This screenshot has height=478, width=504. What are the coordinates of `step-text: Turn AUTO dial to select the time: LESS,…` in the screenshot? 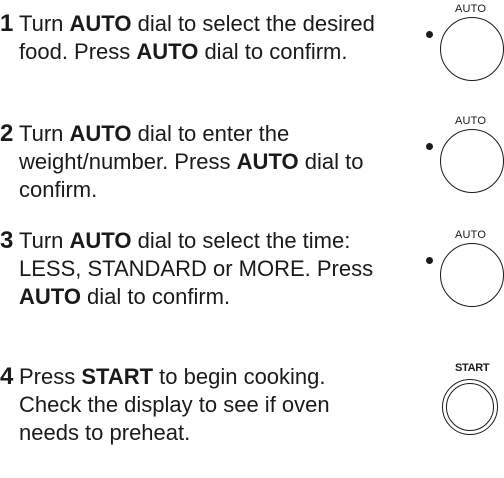 It's located at (196, 268).